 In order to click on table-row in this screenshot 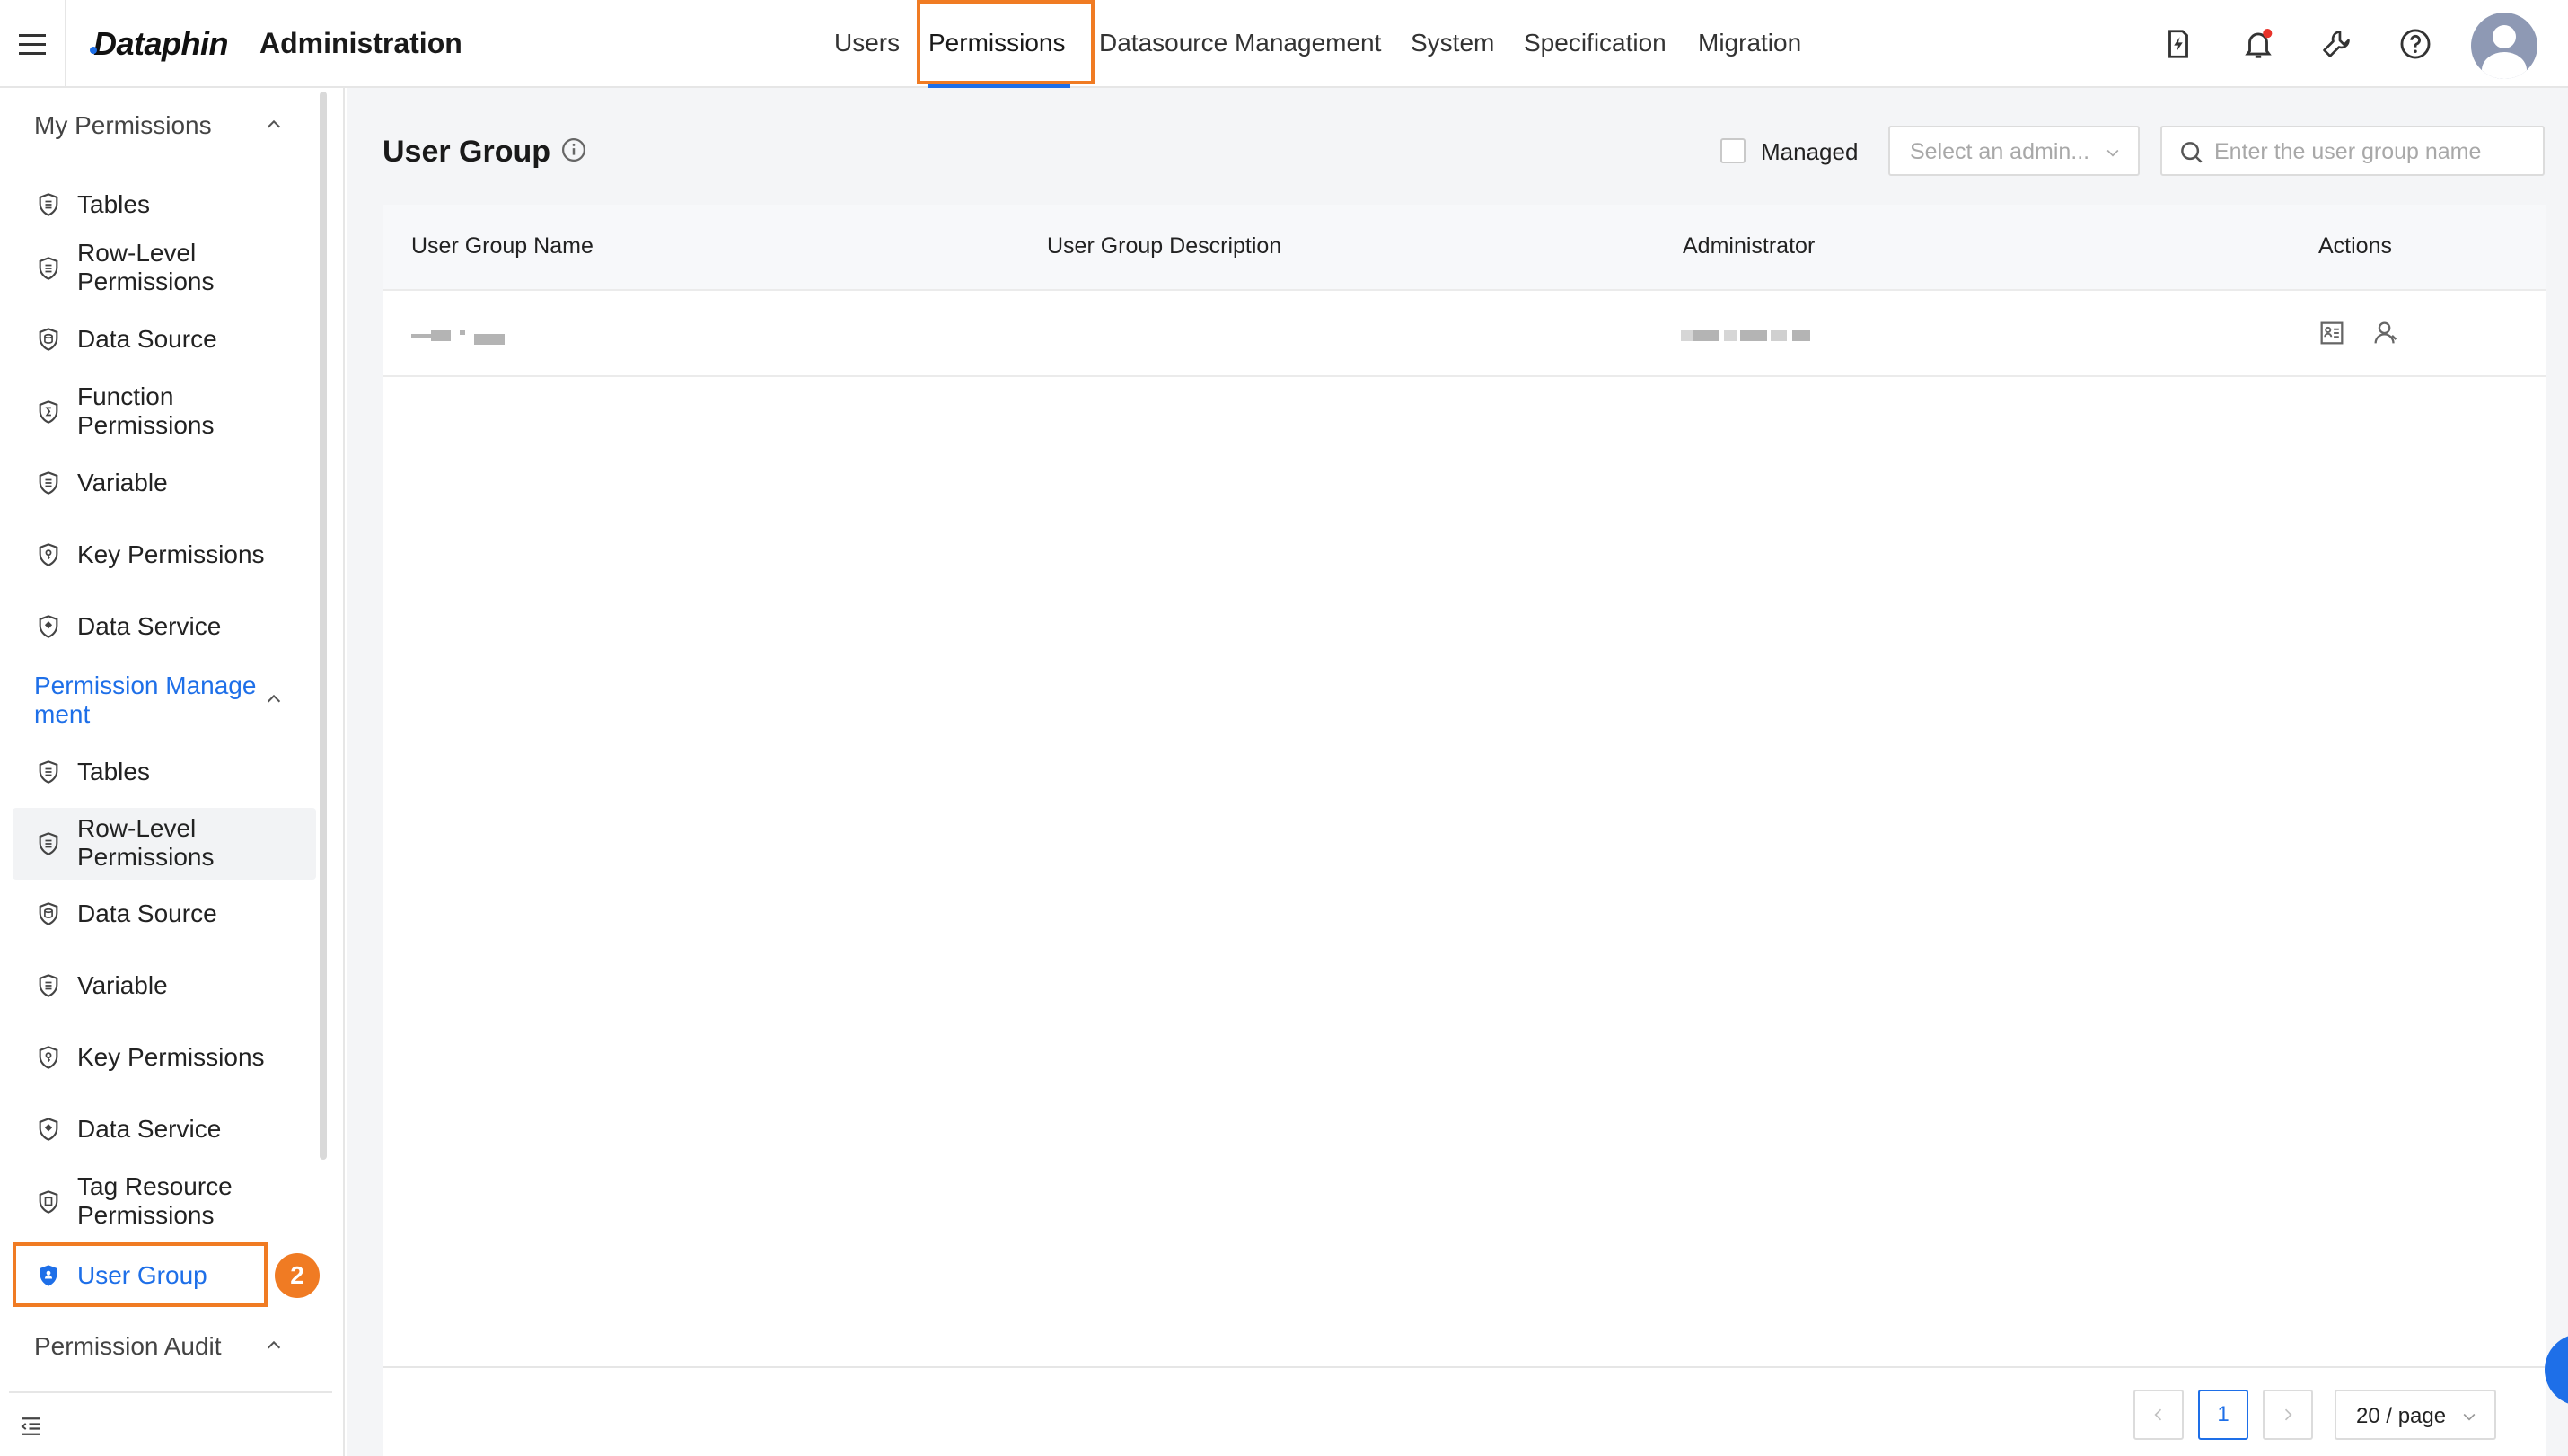, I will do `click(1464, 334)`.